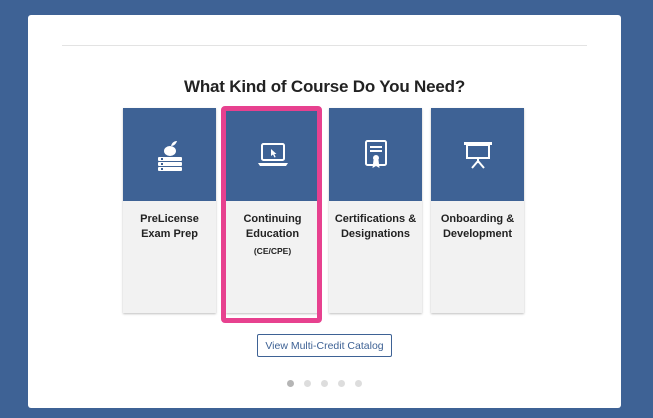 This screenshot has width=653, height=418. Describe the element at coordinates (169, 210) in the screenshot. I see `card-prelicense-exam-prep: PreLicense Exam Prep` at that location.